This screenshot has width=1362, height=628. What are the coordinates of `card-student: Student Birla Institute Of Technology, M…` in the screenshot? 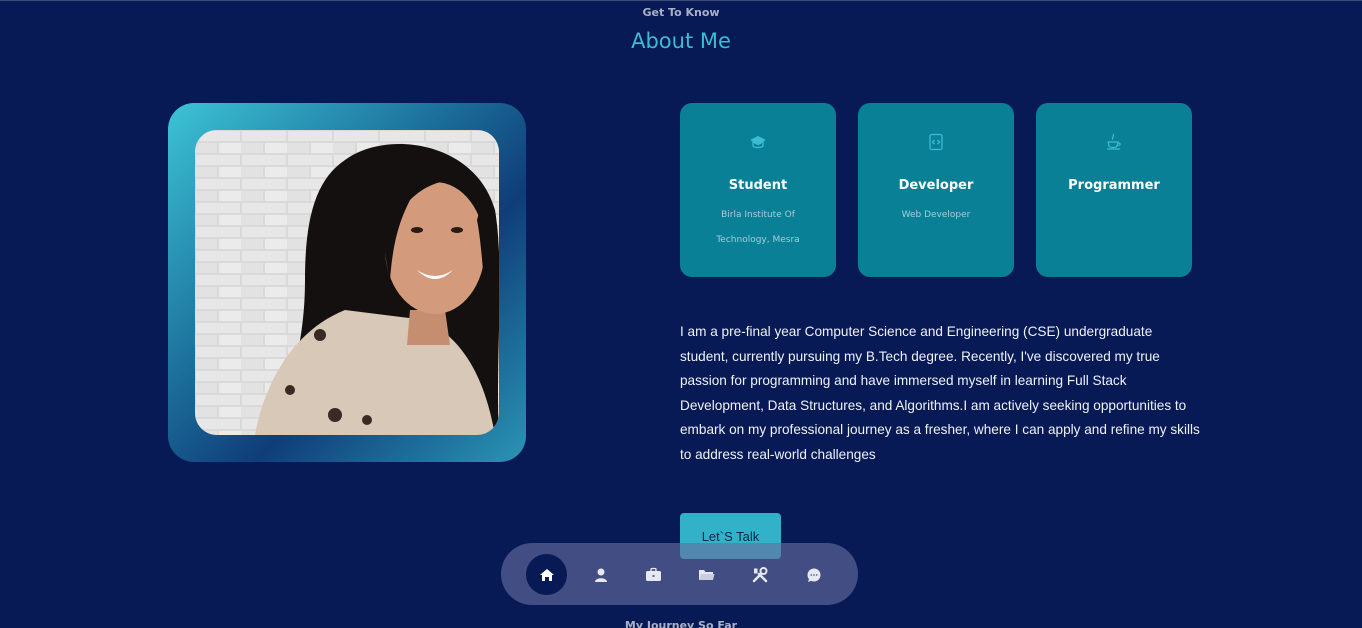 It's located at (758, 190).